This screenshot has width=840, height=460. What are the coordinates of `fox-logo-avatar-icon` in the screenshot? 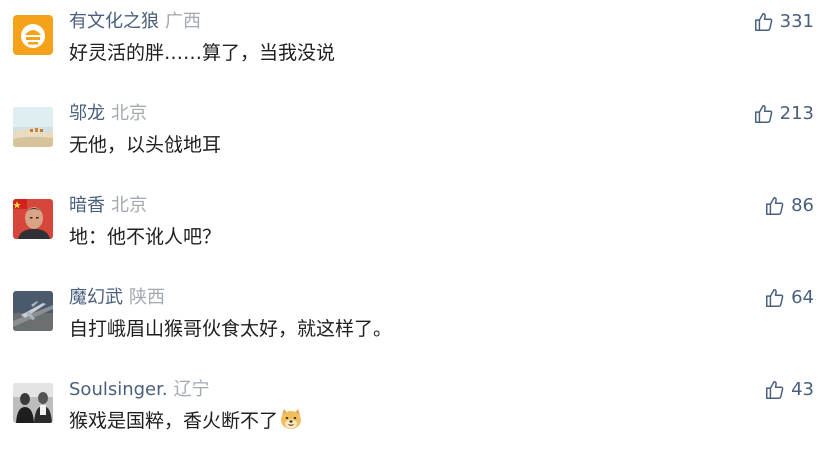 It's located at (33, 35).